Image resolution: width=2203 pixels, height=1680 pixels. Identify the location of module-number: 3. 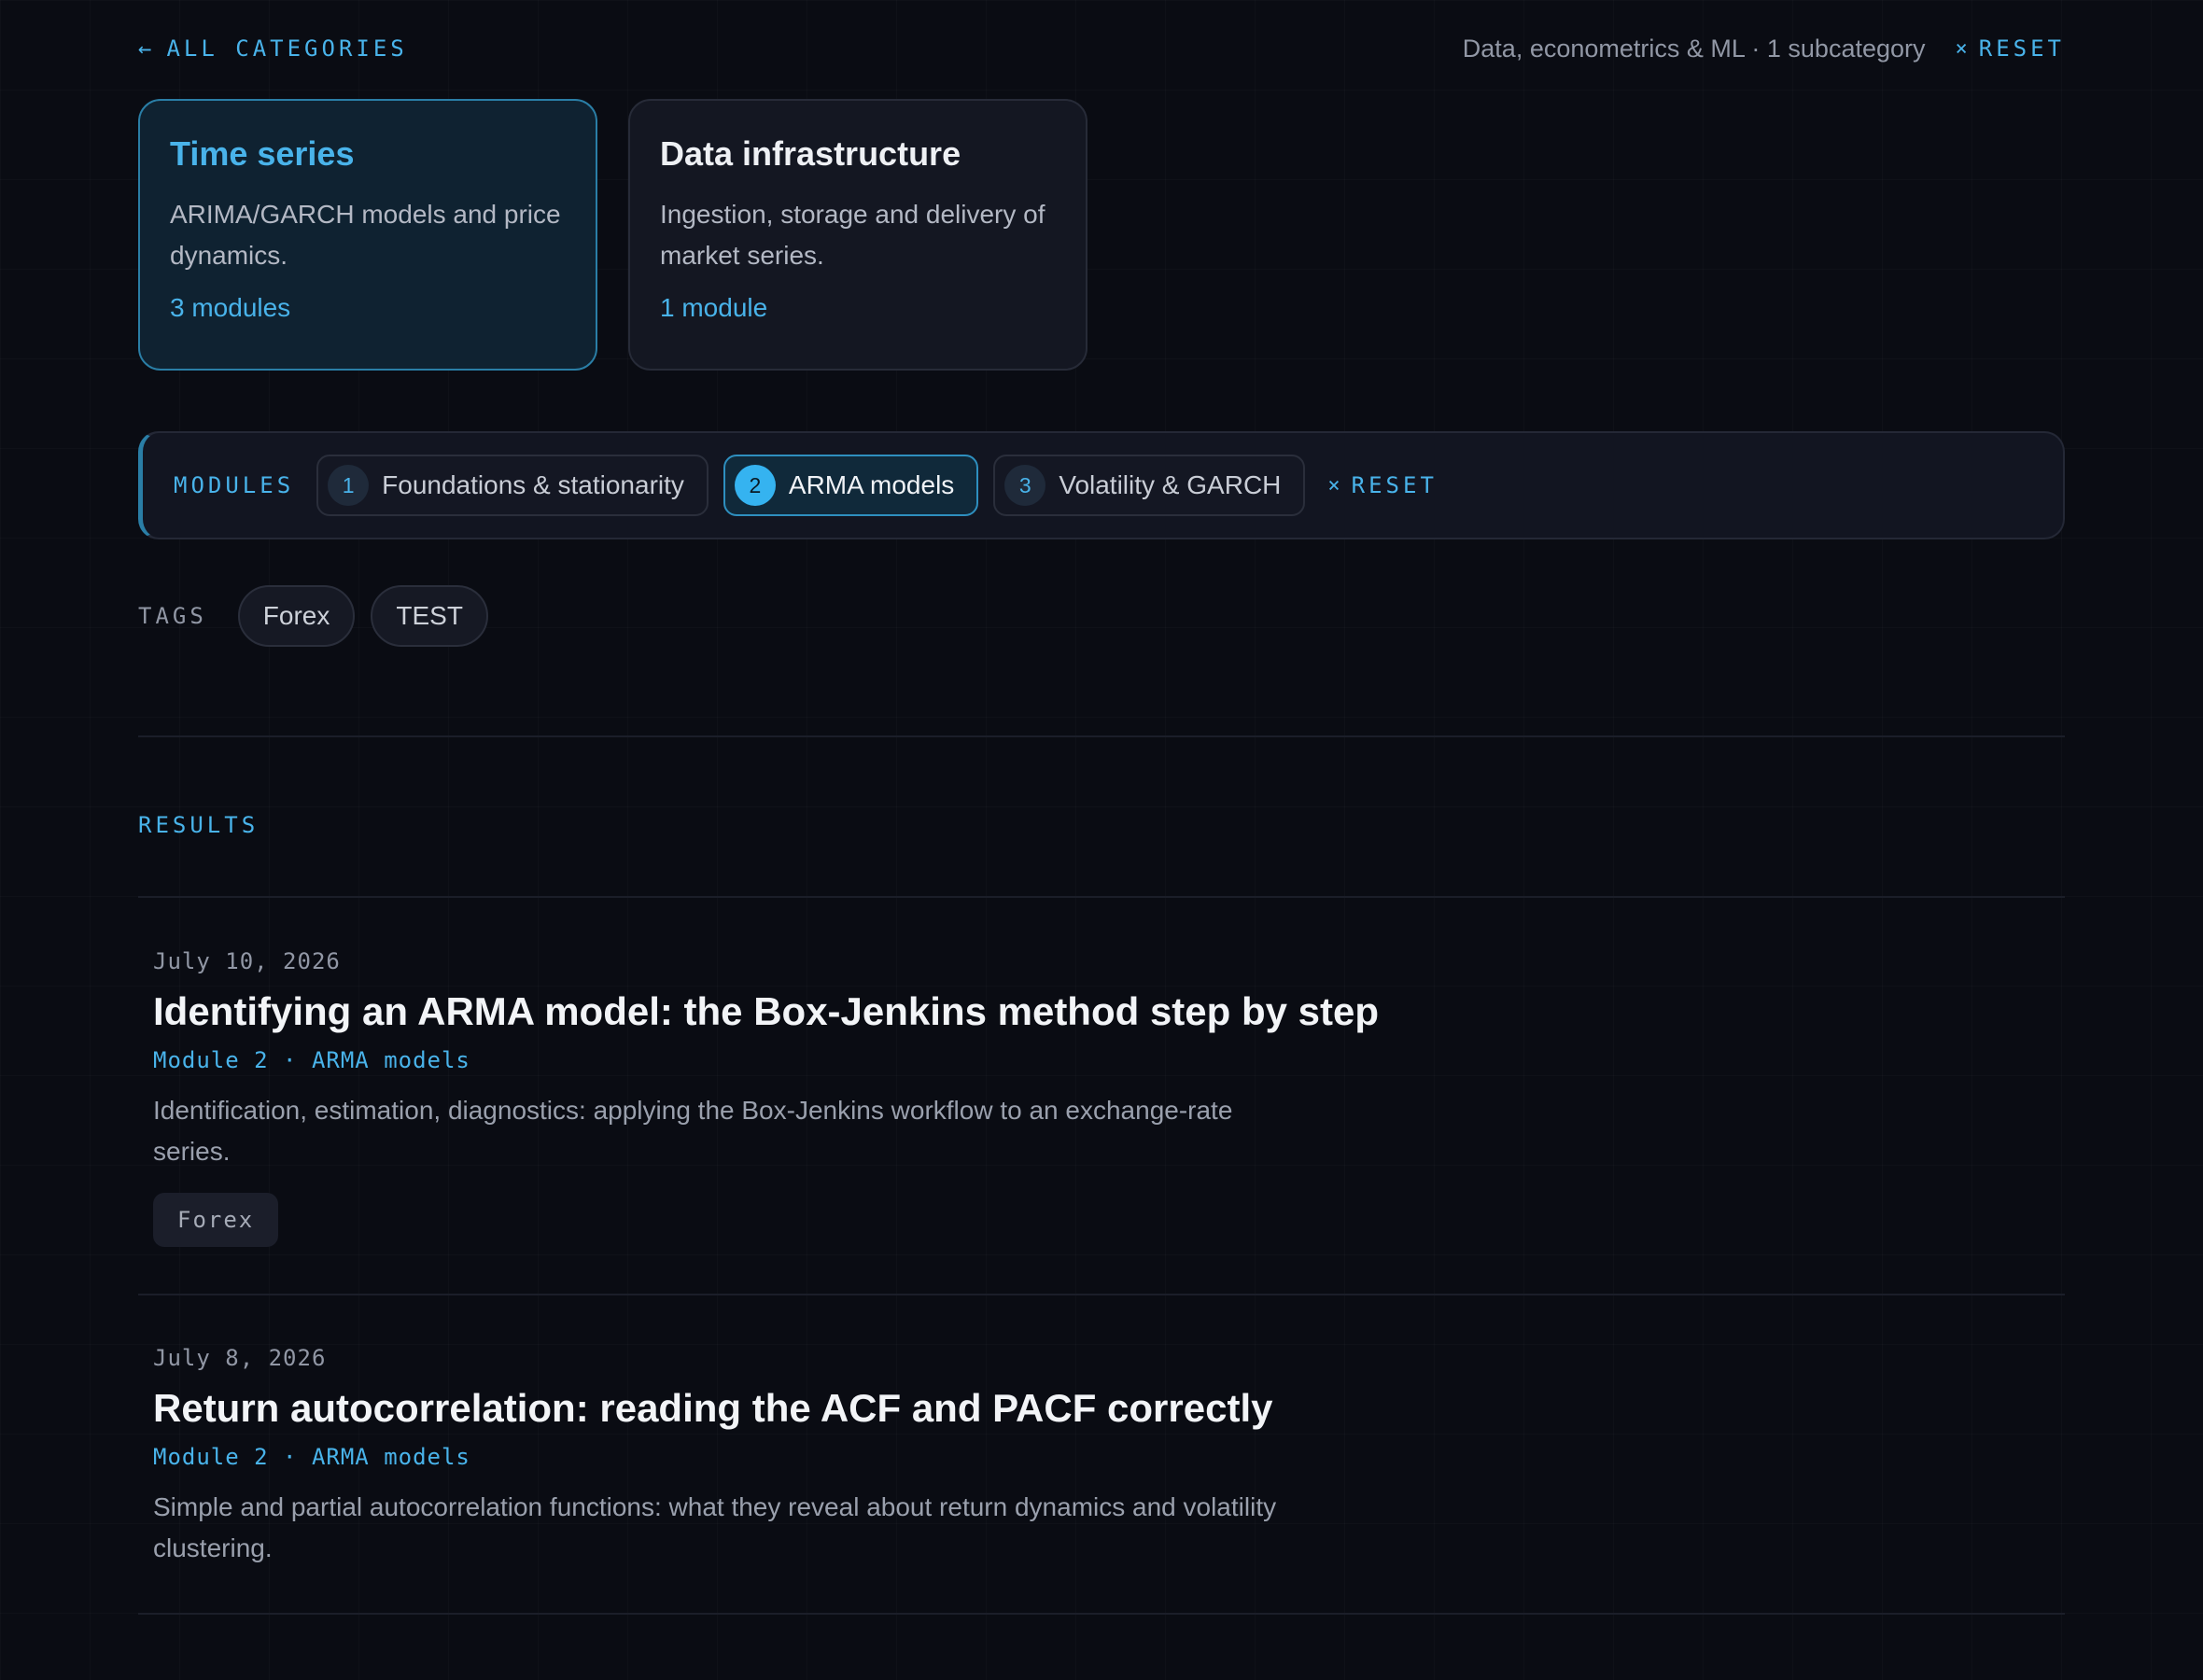
(1025, 485).